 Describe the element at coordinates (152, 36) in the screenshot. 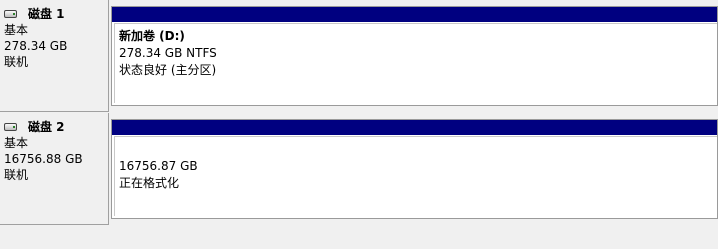

I see `volume-d-title: 新加卷 (D:)` at that location.